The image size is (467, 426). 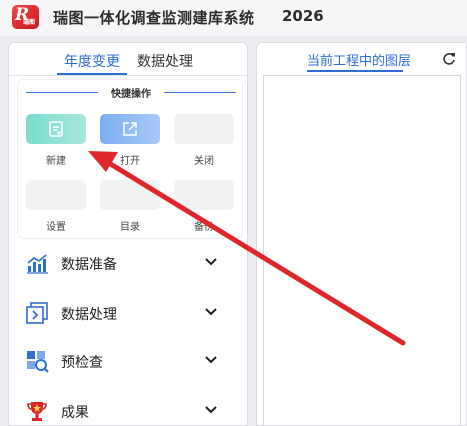 What do you see at coordinates (89, 315) in the screenshot?
I see `menu-data-processing-label: 数据处理` at bounding box center [89, 315].